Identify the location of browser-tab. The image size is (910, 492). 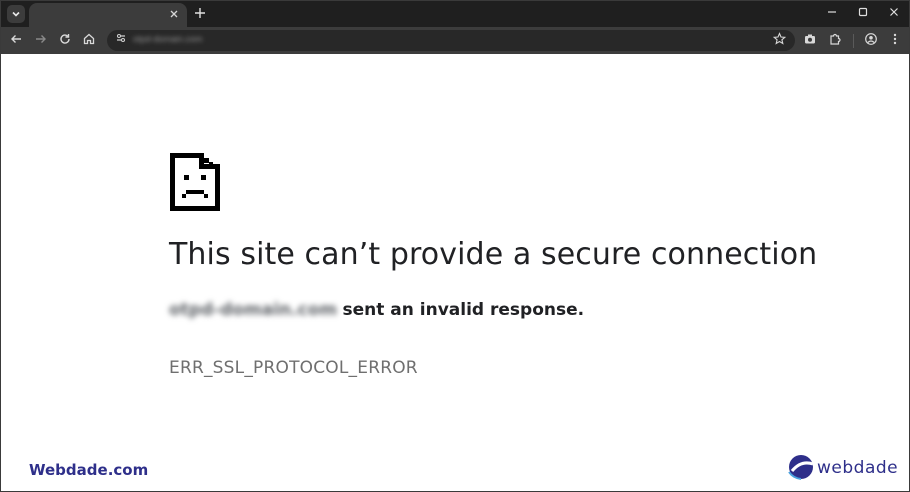
(108, 15).